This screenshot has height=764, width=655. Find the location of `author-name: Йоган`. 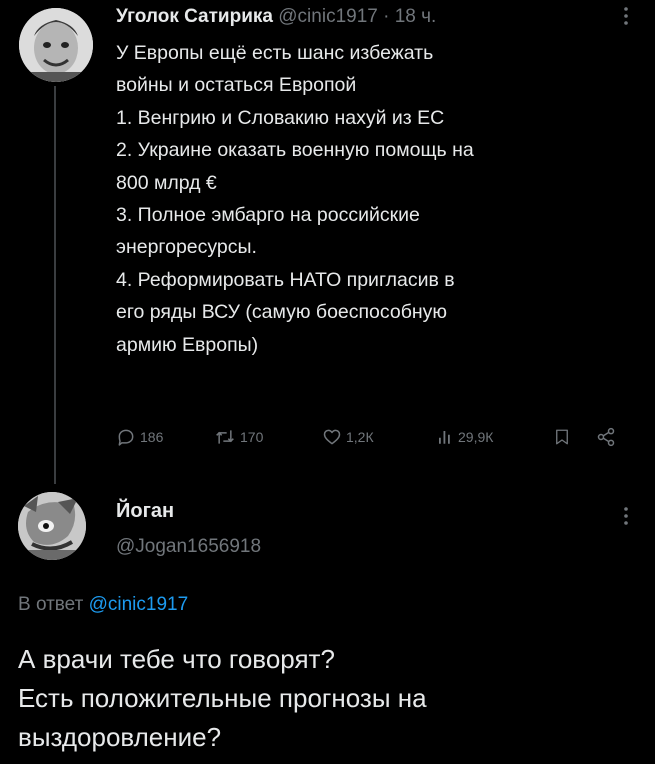

author-name: Йоган is located at coordinates (145, 511).